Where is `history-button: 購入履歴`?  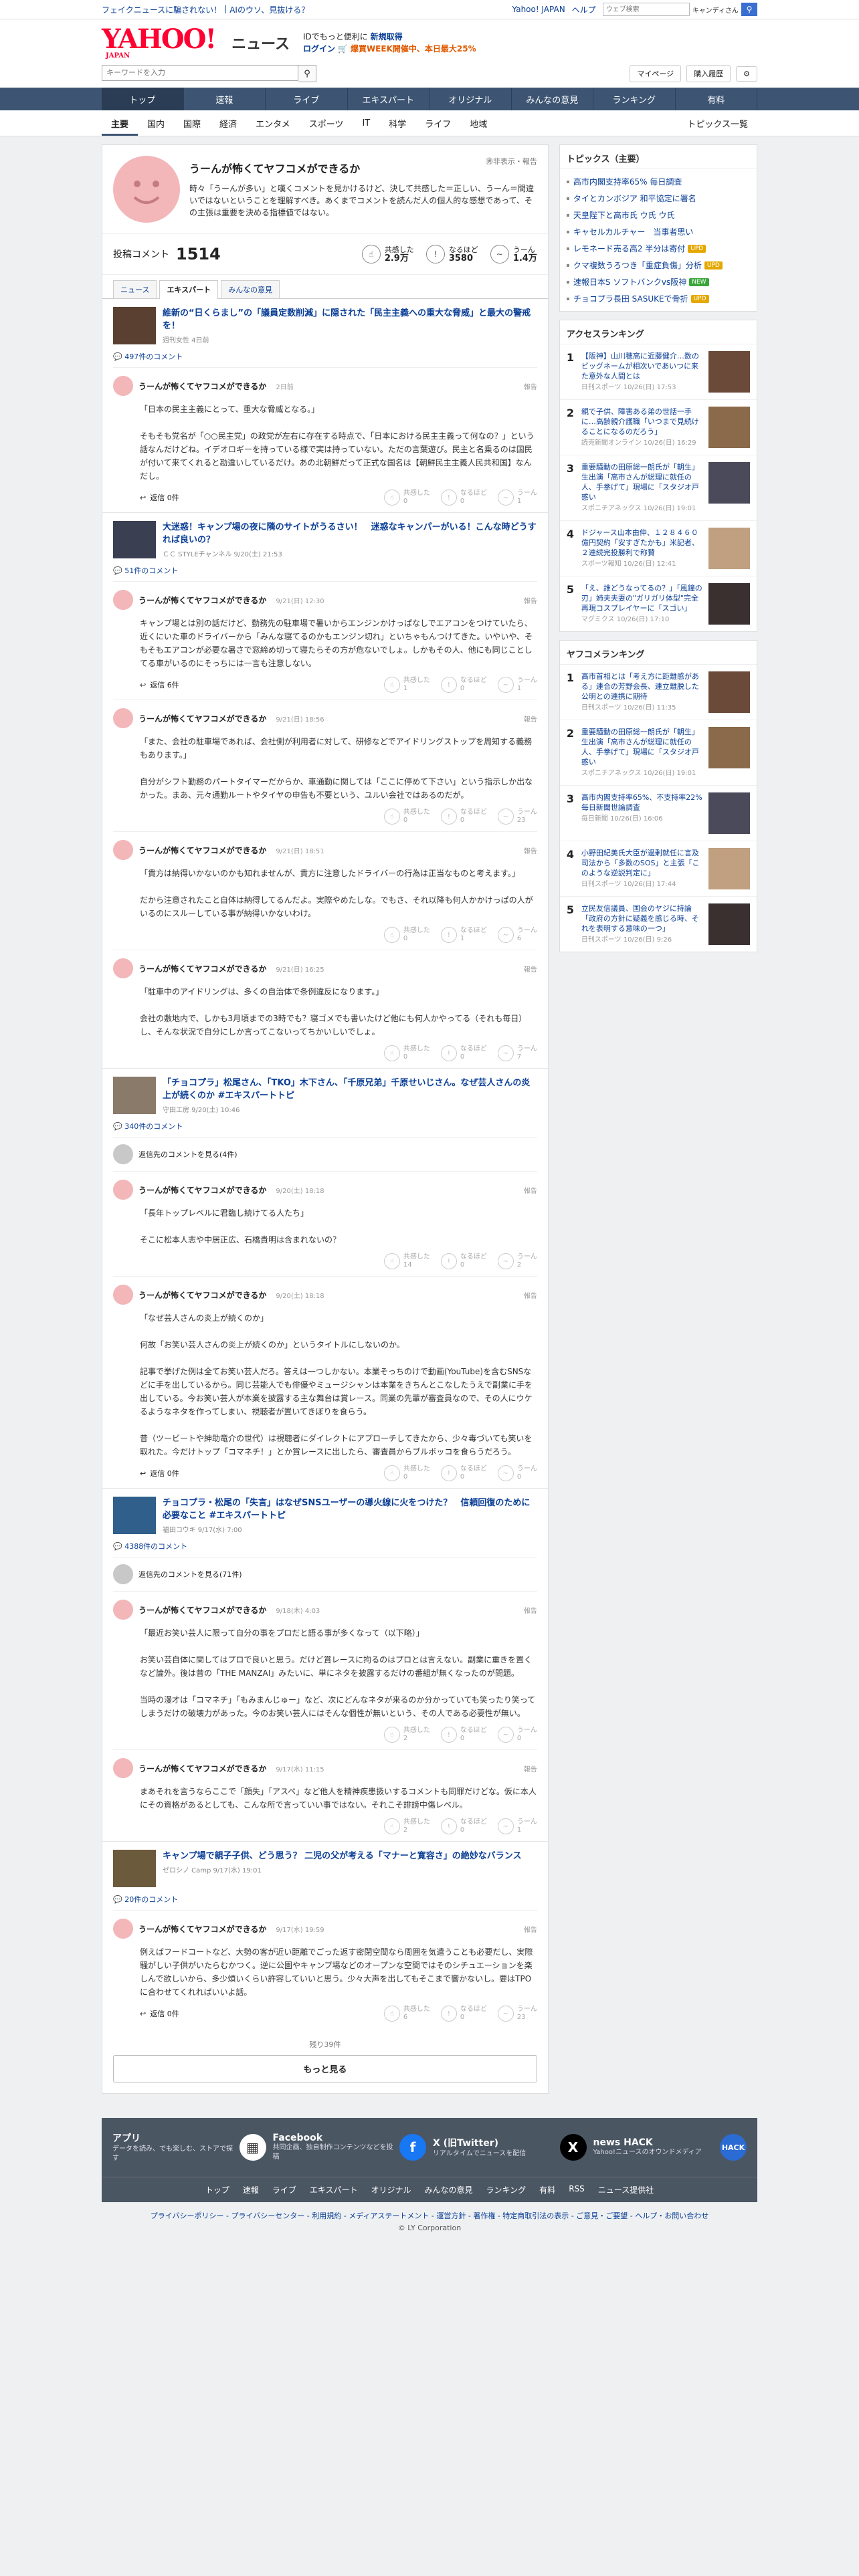 history-button: 購入履歴 is located at coordinates (708, 74).